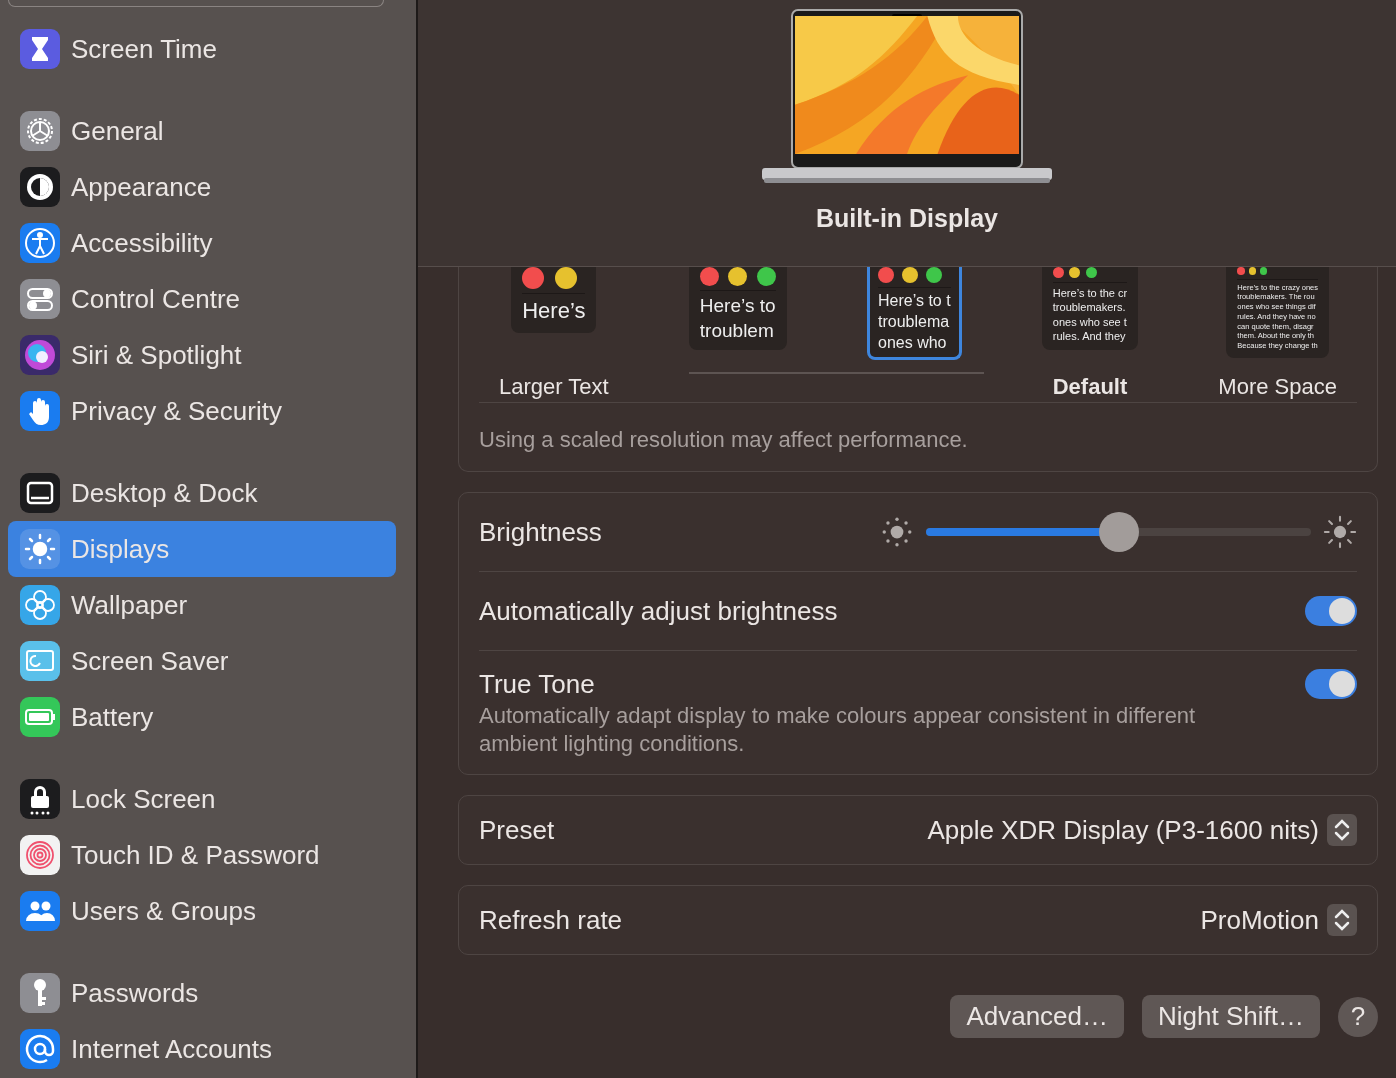 The width and height of the screenshot is (1396, 1078). What do you see at coordinates (517, 830) in the screenshot?
I see `preset-label: Preset` at bounding box center [517, 830].